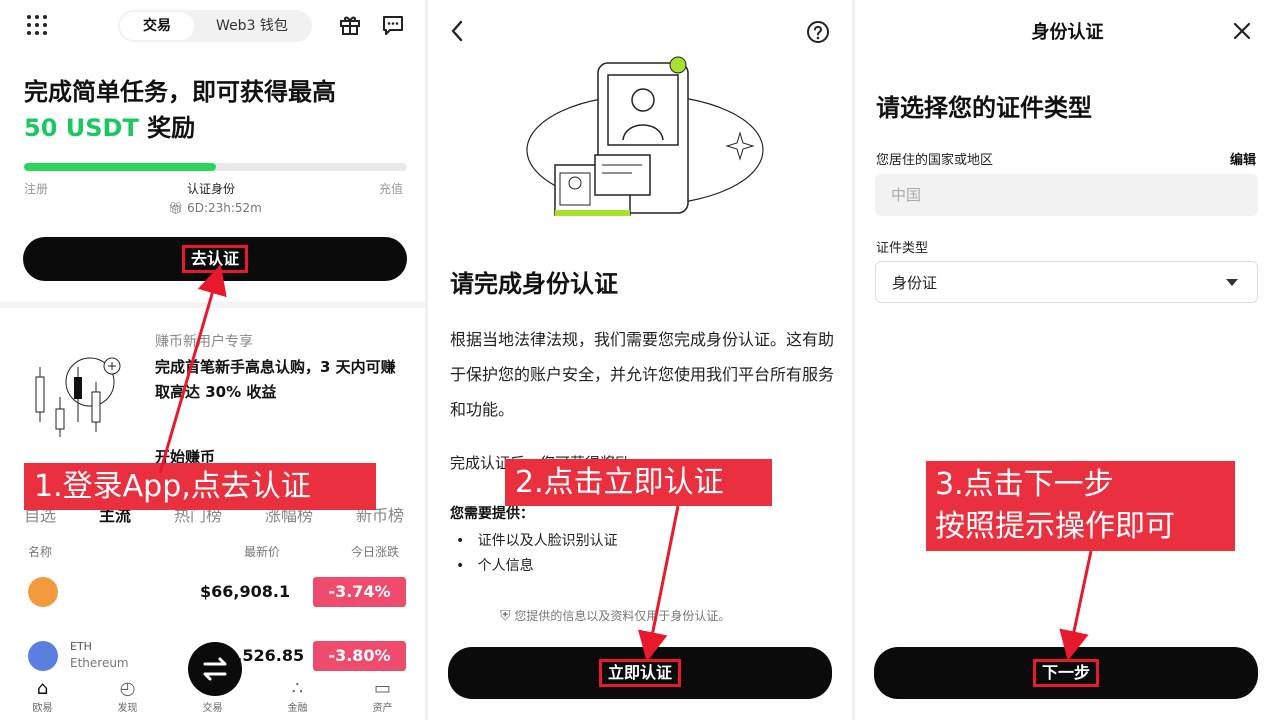  Describe the element at coordinates (127, 688) in the screenshot. I see `compass-icon: ◴` at that location.